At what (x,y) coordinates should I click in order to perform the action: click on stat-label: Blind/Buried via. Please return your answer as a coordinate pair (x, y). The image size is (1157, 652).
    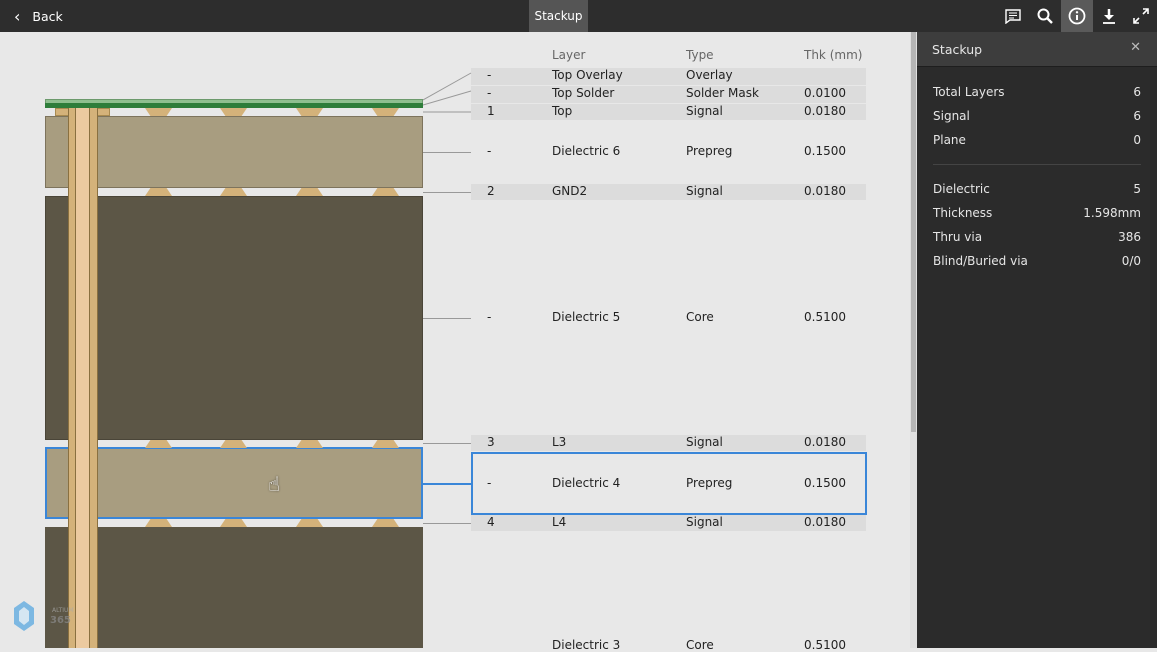
    Looking at the image, I should click on (980, 261).